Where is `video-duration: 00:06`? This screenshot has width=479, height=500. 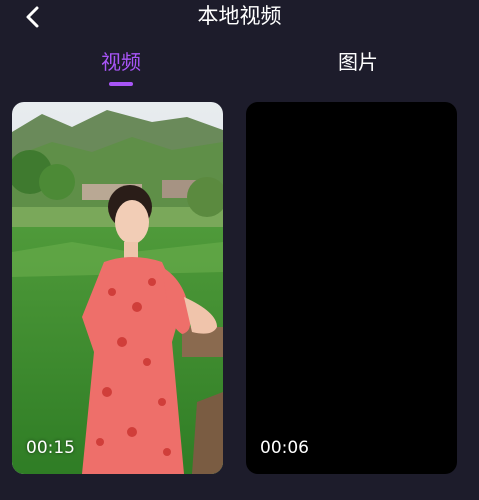 video-duration: 00:06 is located at coordinates (284, 448).